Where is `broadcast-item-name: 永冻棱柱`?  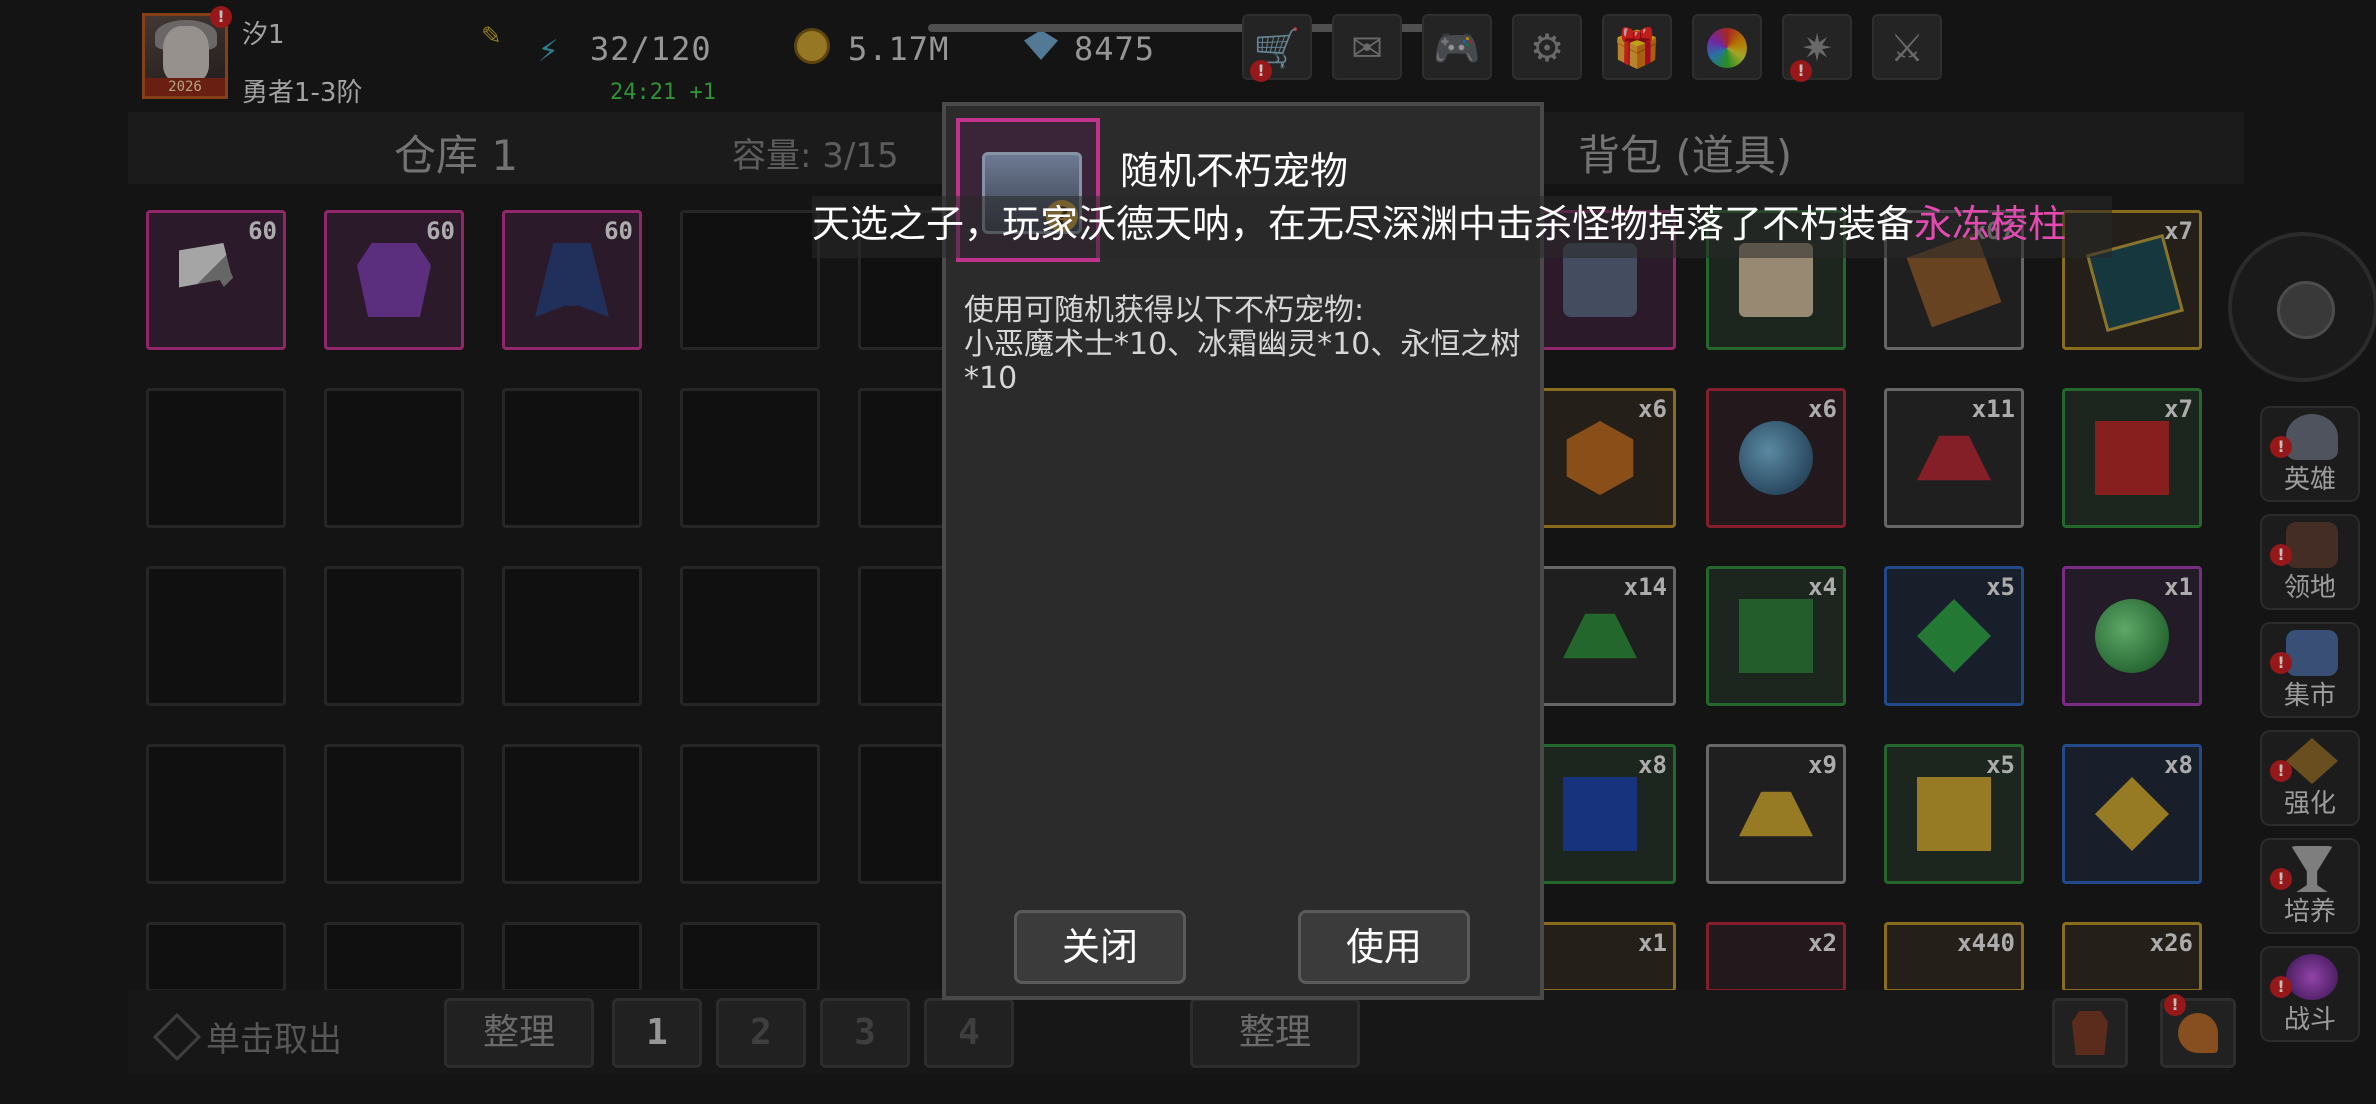
broadcast-item-name: 永冻棱柱 is located at coordinates (1990, 224).